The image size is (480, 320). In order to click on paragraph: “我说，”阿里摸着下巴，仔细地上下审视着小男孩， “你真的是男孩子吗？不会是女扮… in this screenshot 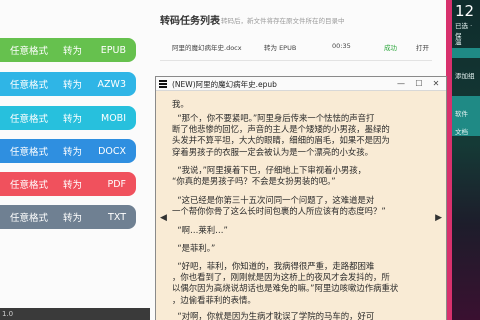, I will do `click(269, 176)`.